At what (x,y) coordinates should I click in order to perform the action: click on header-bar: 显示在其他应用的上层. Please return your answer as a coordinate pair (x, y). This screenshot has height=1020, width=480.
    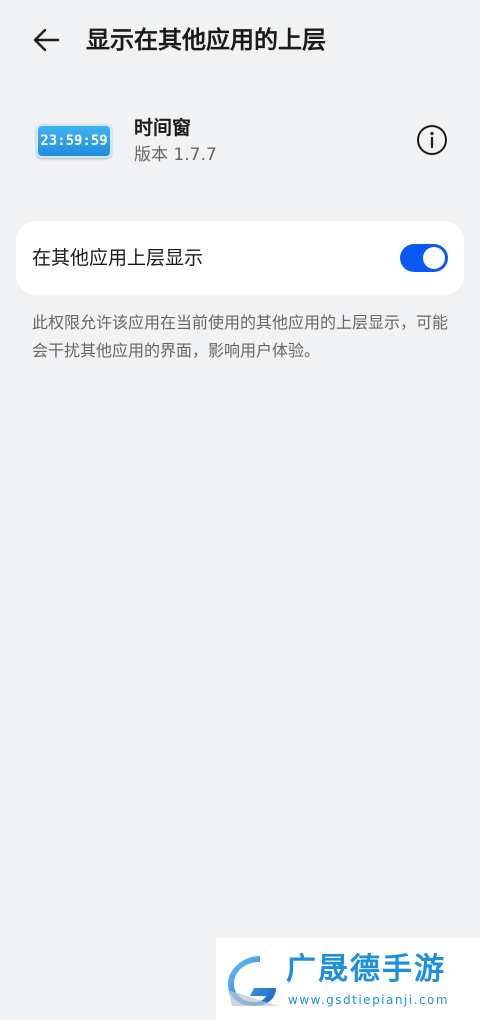
    Looking at the image, I should click on (240, 40).